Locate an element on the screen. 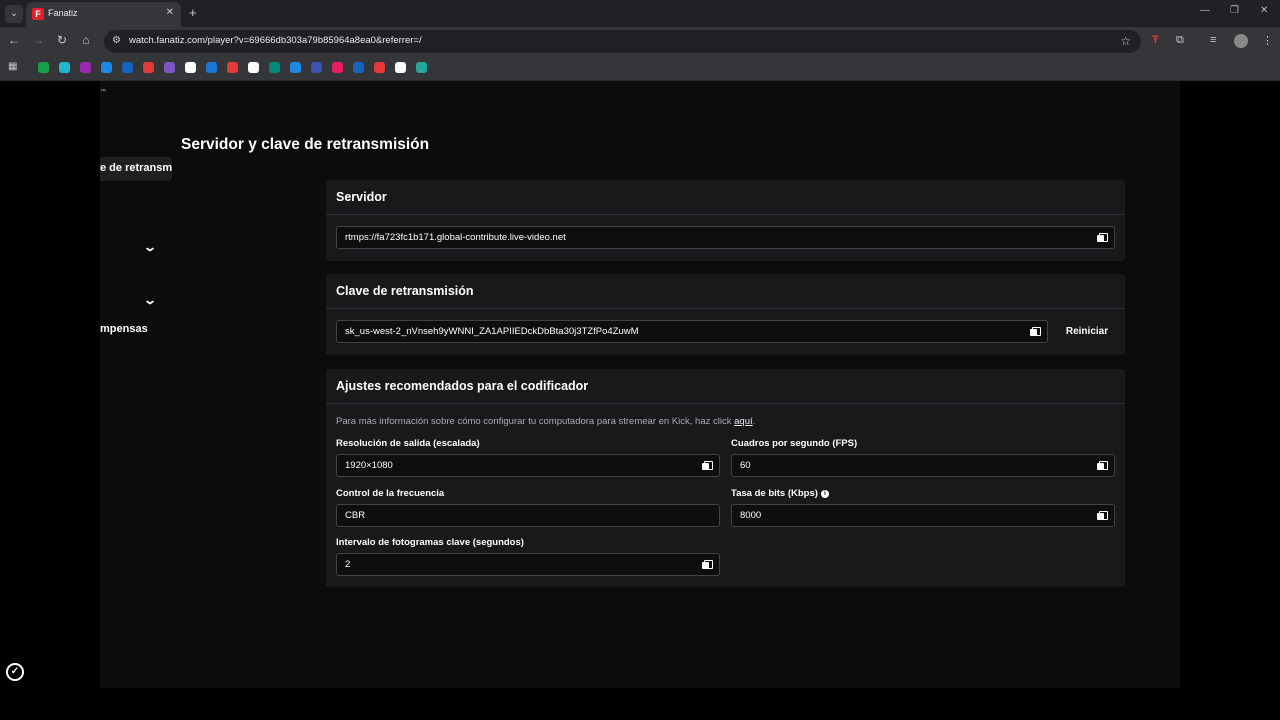  minimize-icon: — is located at coordinates (1205, 10).